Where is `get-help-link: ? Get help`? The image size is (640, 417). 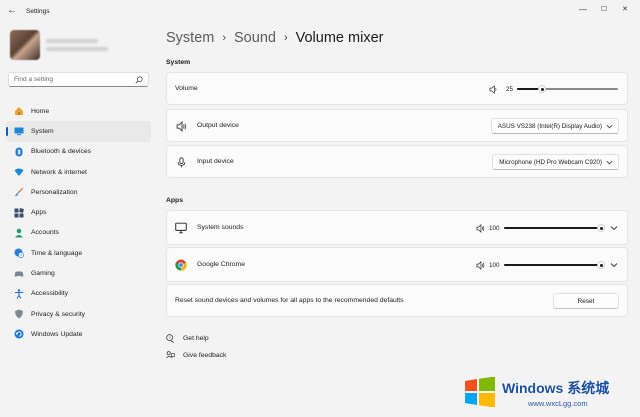 get-help-link: ? Get help is located at coordinates (187, 338).